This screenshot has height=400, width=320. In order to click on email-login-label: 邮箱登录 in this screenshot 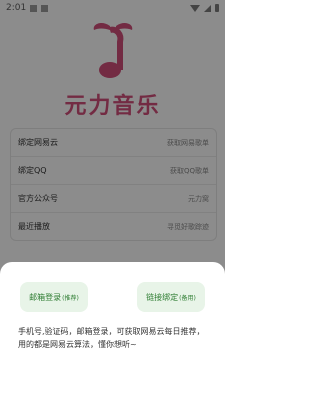, I will do `click(45, 297)`.